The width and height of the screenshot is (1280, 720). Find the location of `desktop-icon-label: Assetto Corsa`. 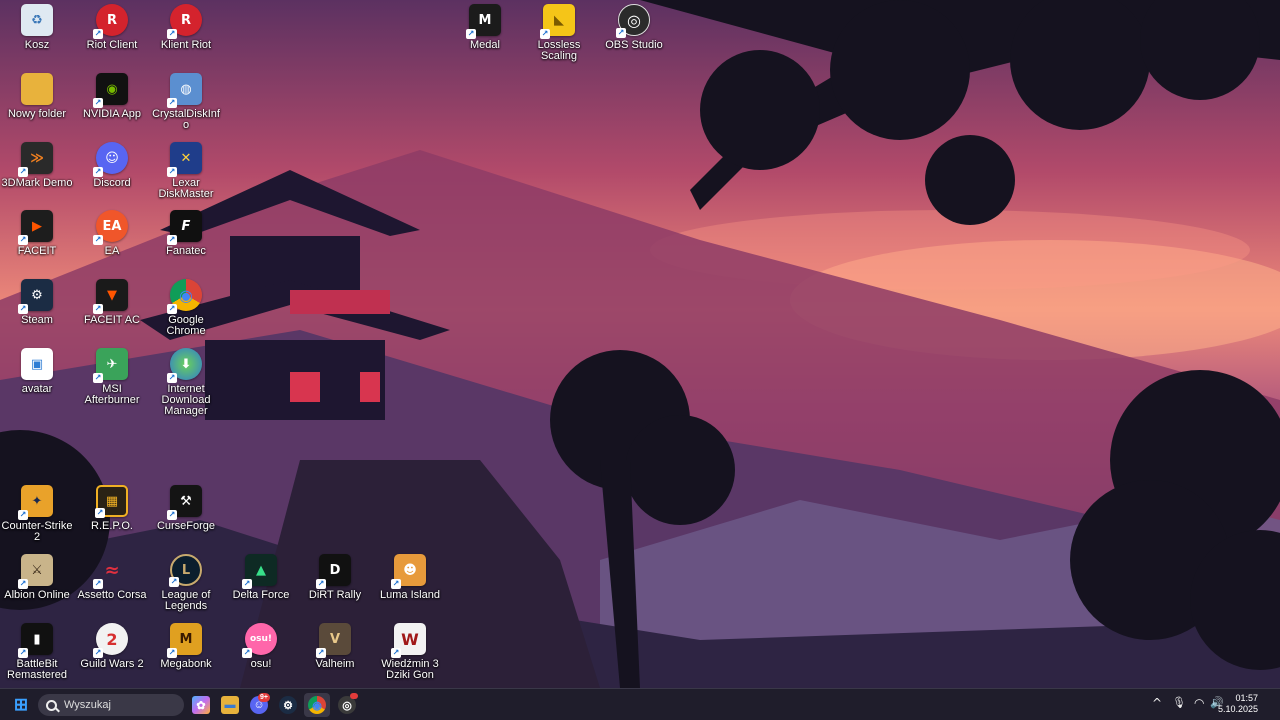

desktop-icon-label: Assetto Corsa is located at coordinates (112, 595).